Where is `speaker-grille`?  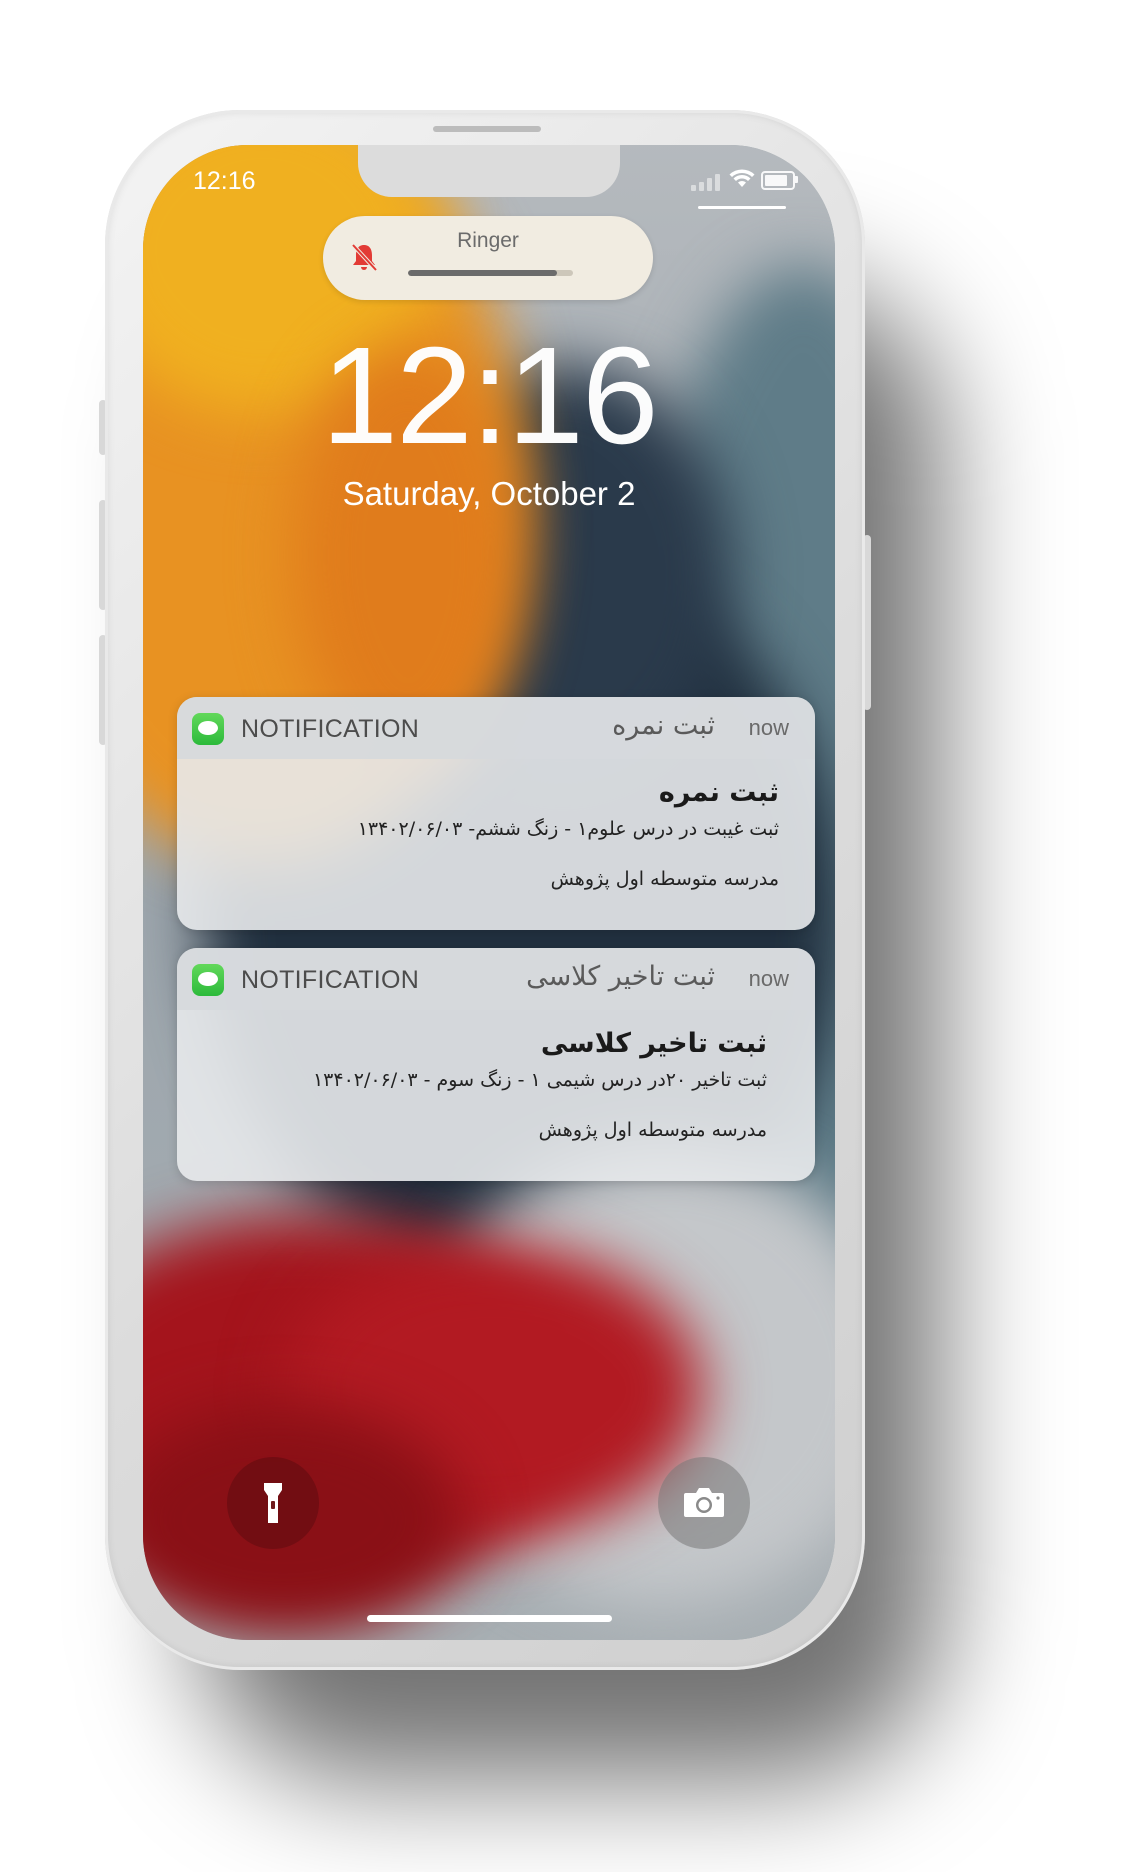 speaker-grille is located at coordinates (487, 129).